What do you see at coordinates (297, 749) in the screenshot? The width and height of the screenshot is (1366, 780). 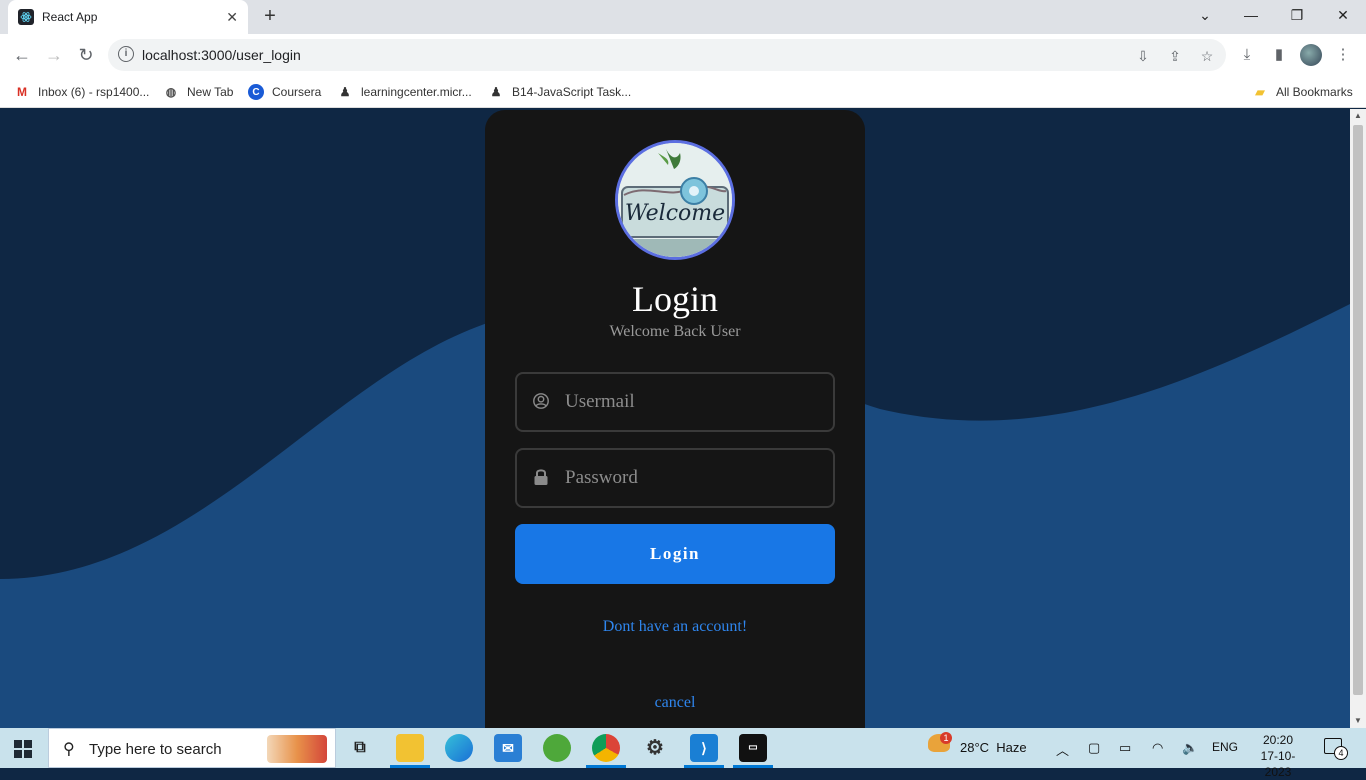 I see `search-highlight-icon` at bounding box center [297, 749].